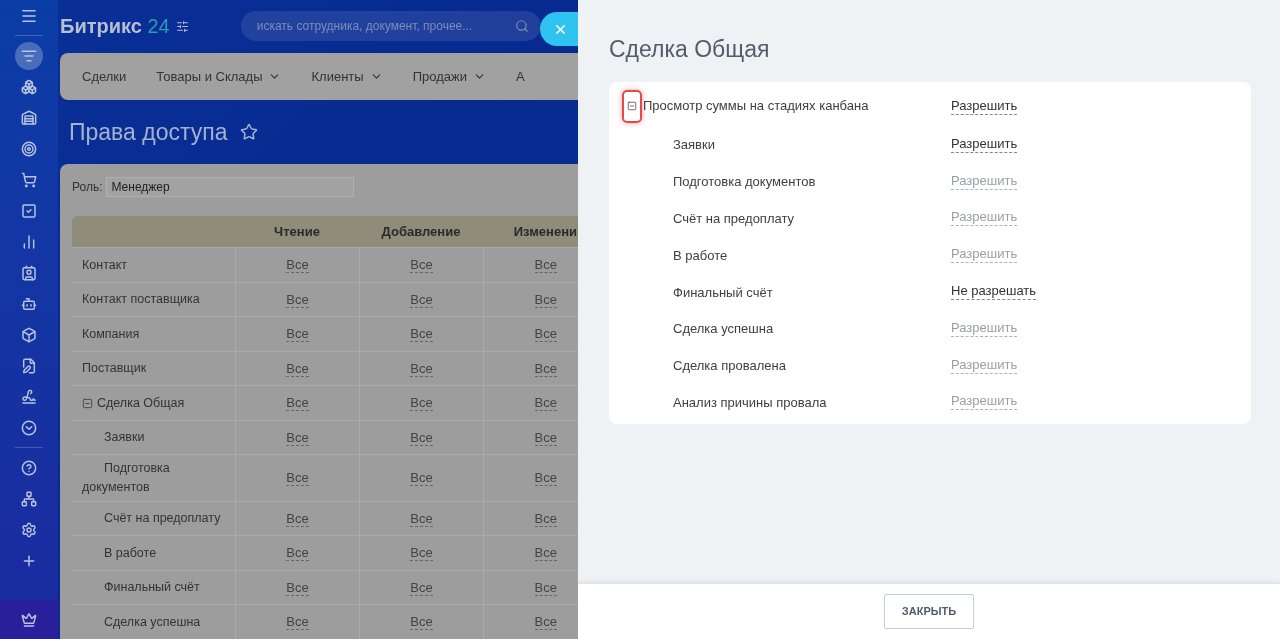  Describe the element at coordinates (449, 76) in the screenshot. I see `nav-tab: Продажи` at that location.